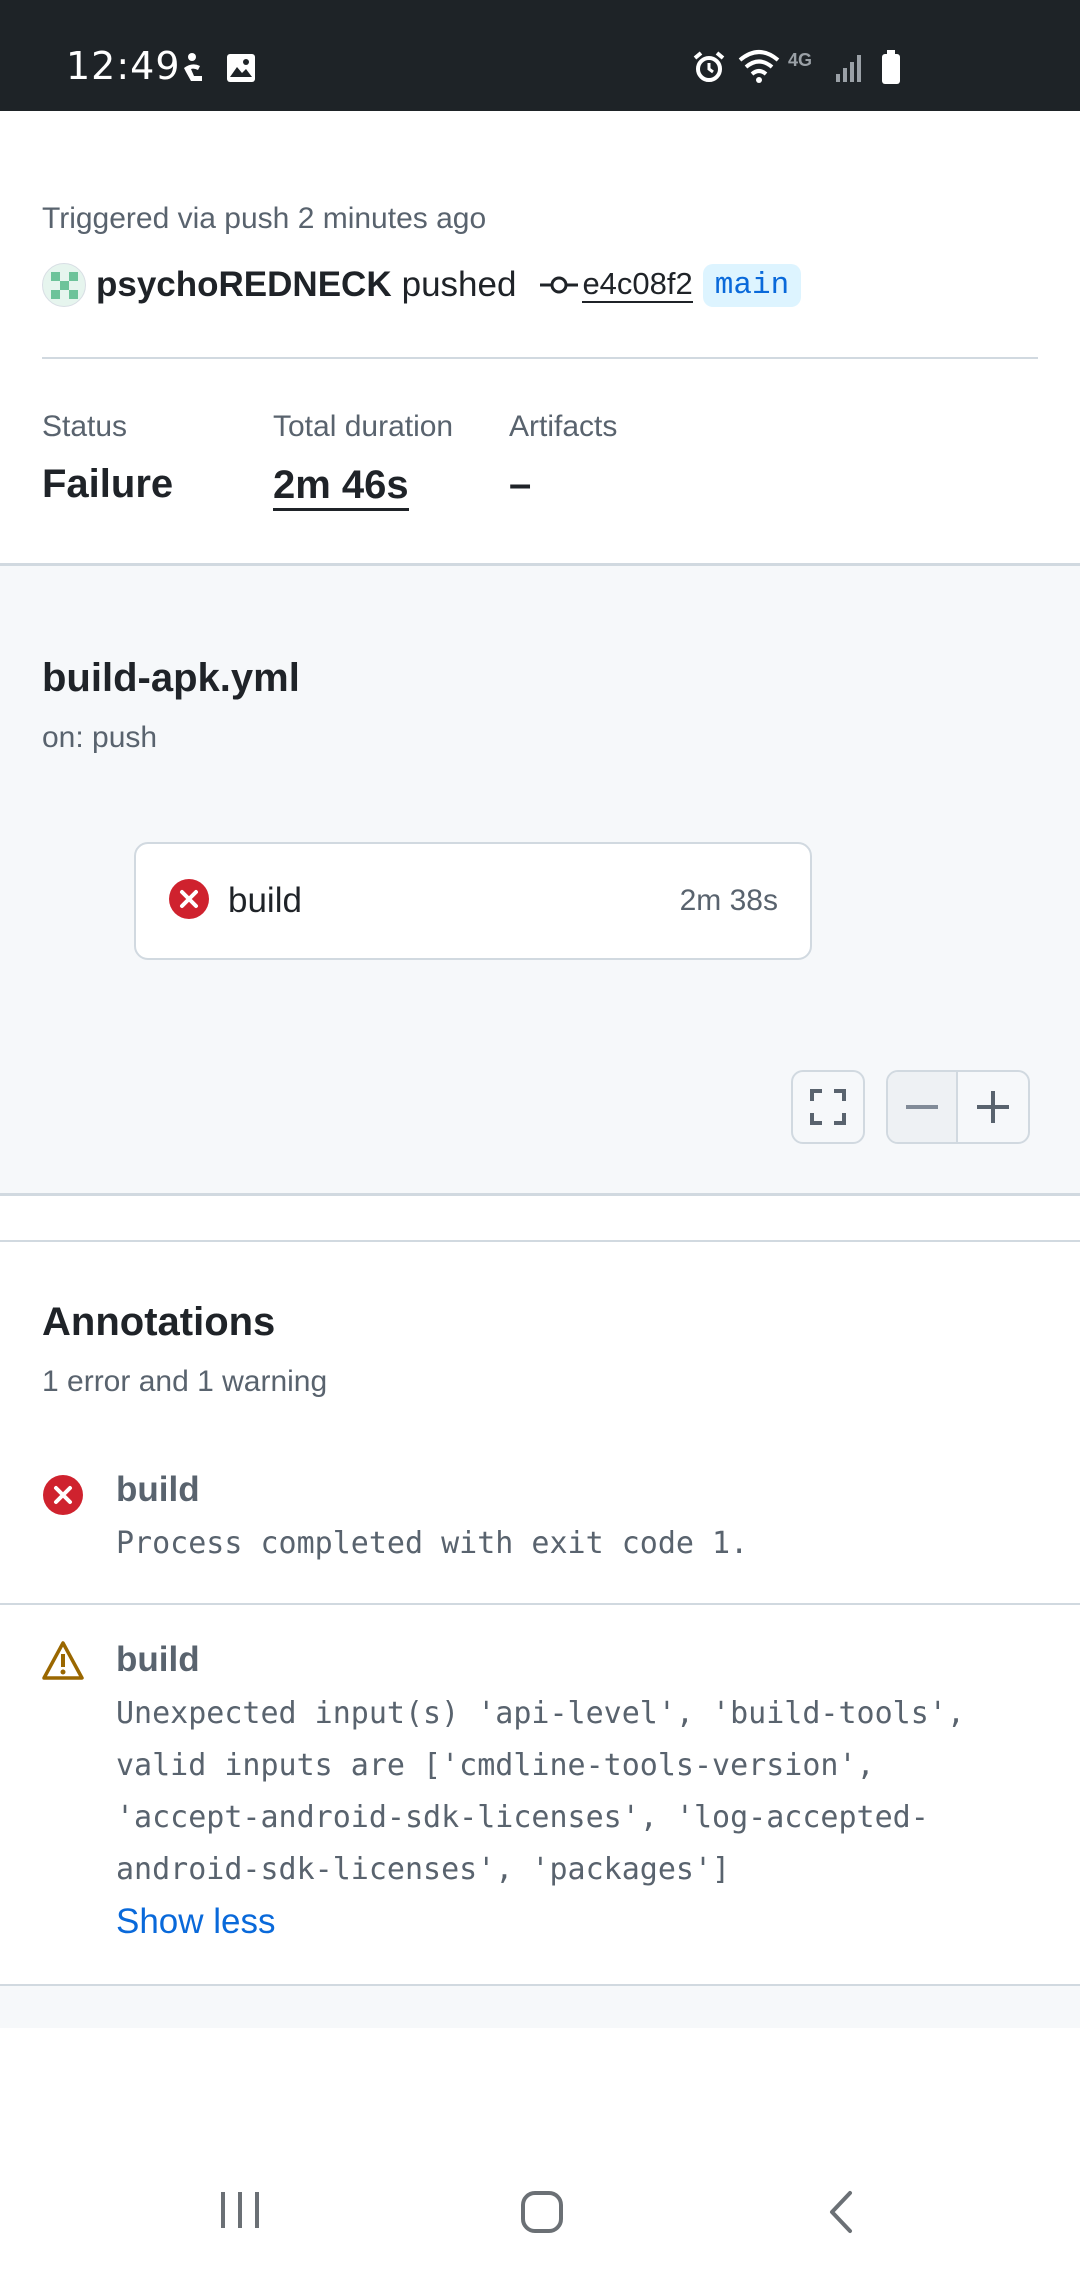 The height and width of the screenshot is (2280, 1080). Describe the element at coordinates (171, 678) in the screenshot. I see `workflow-file-name: build-apk.yml` at that location.